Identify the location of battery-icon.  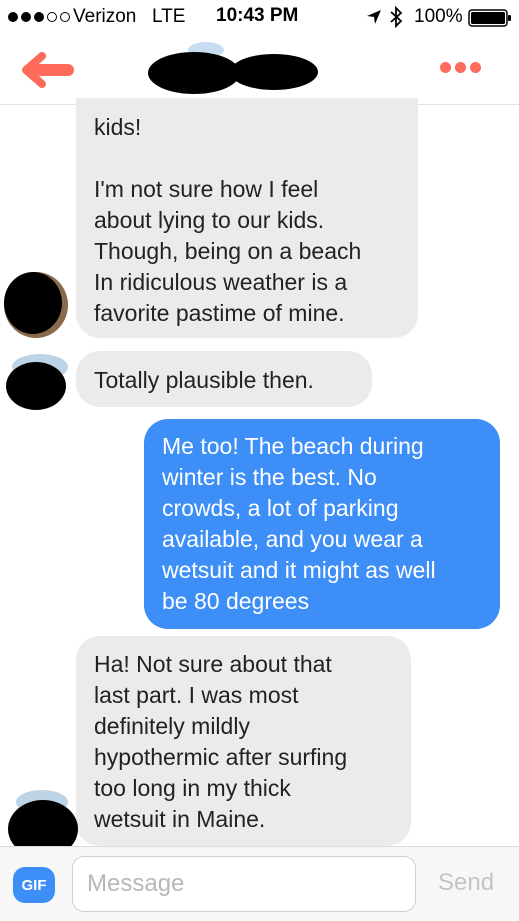
(490, 21).